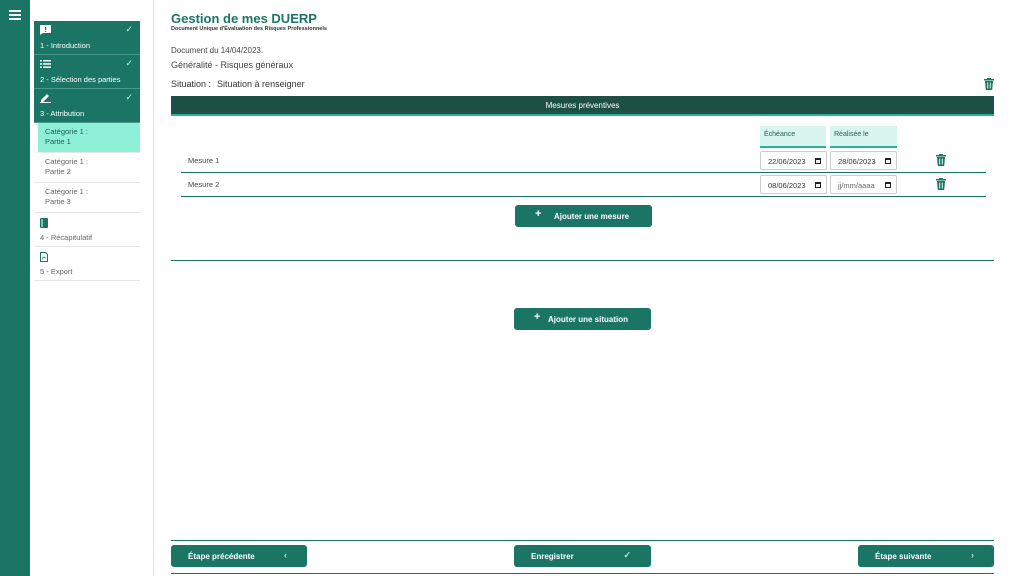 This screenshot has height=576, width=1024. I want to click on page-title: Gestion de mes DUERP, so click(244, 18).